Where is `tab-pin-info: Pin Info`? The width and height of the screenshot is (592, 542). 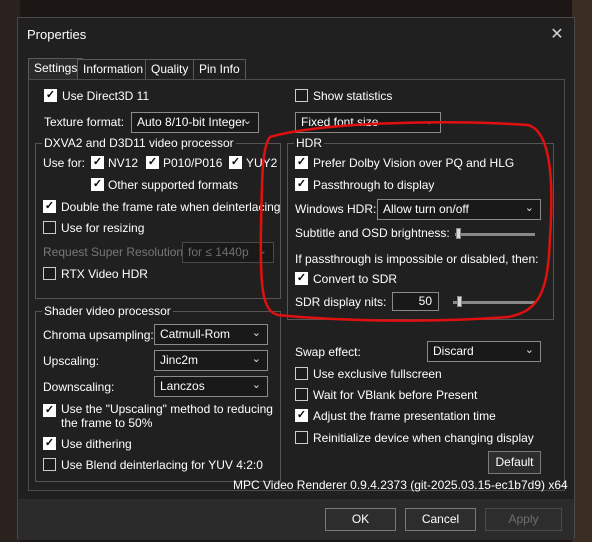 tab-pin-info: Pin Info is located at coordinates (219, 69).